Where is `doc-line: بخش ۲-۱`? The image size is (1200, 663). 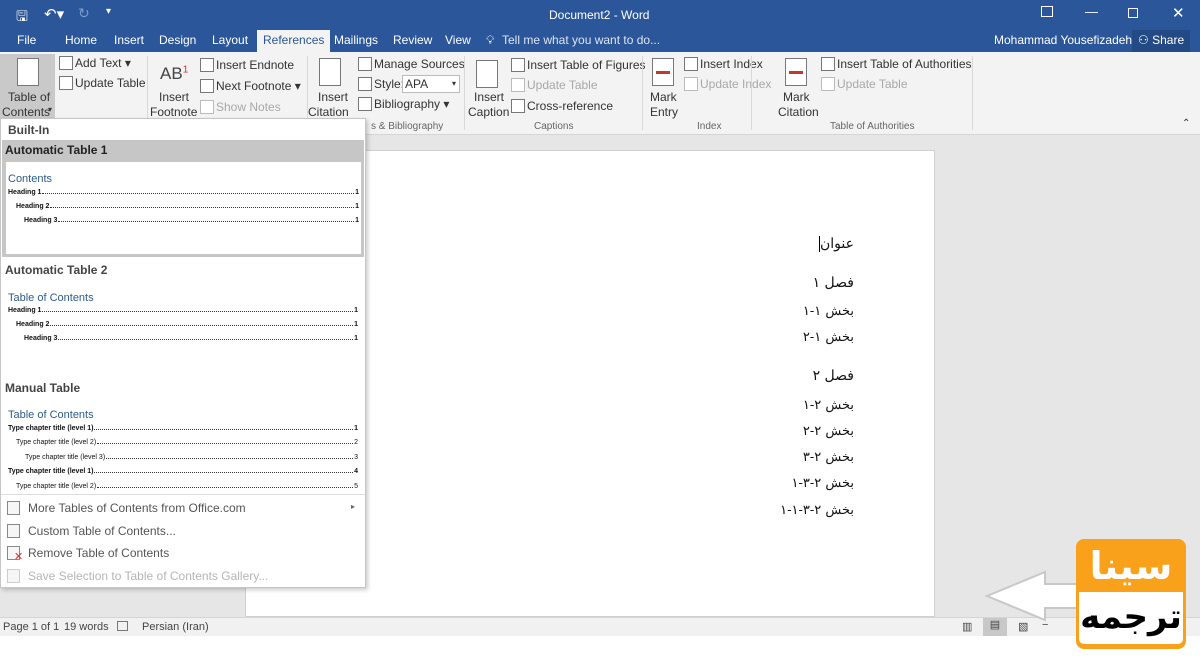 doc-line: بخش ۲-۱ is located at coordinates (828, 405).